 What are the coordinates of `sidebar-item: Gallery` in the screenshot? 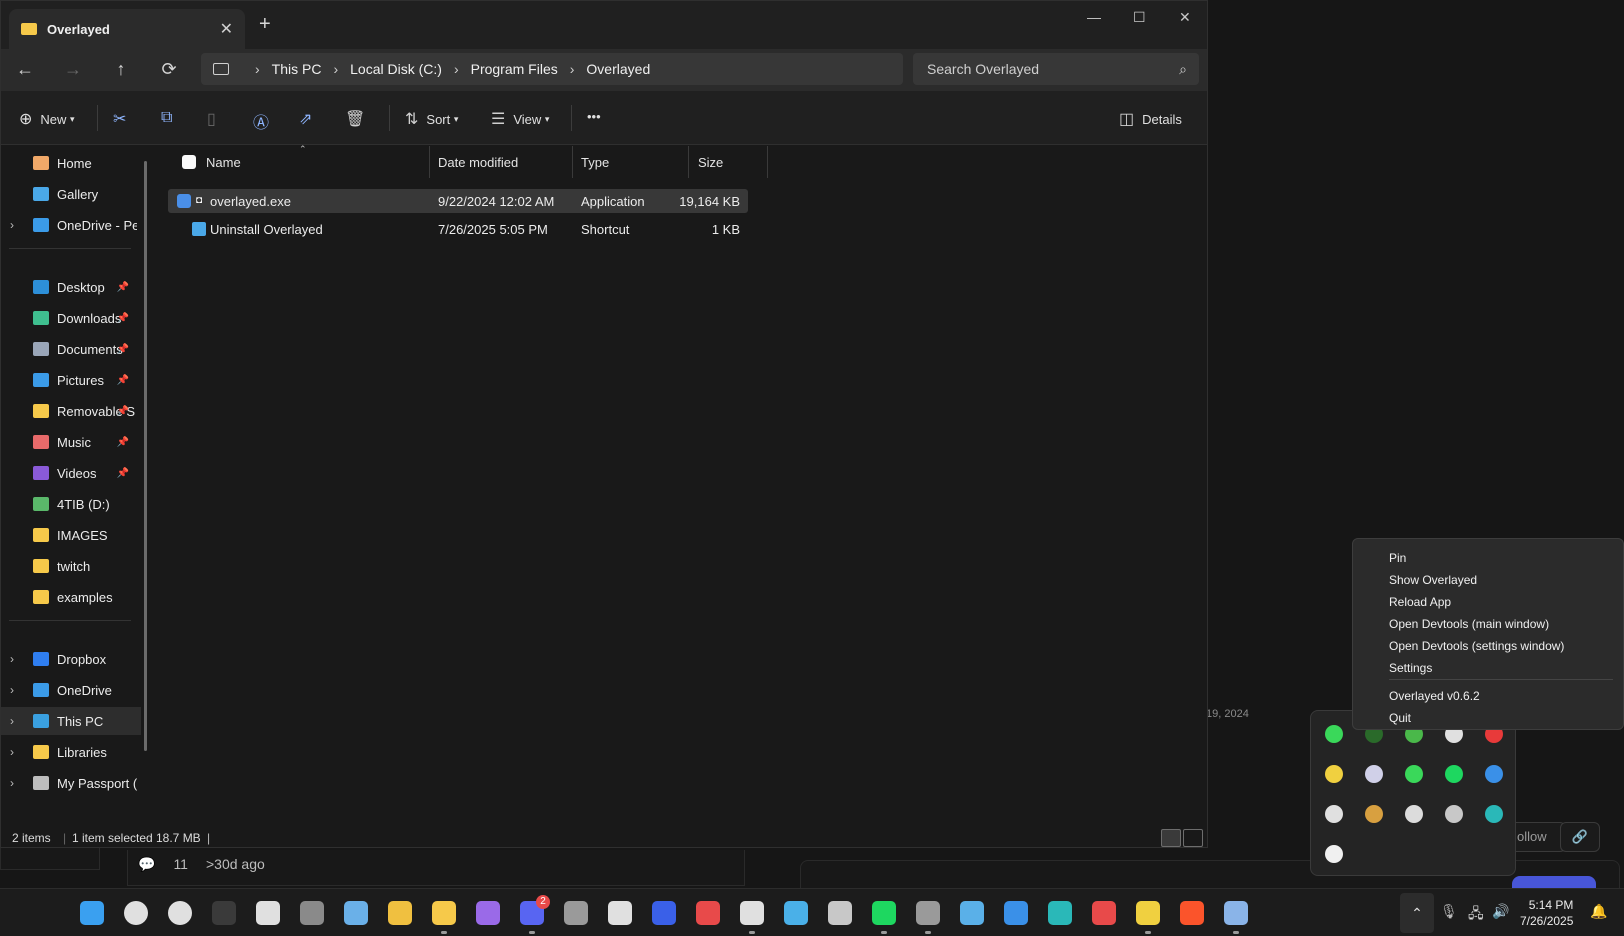 It's located at (71, 194).